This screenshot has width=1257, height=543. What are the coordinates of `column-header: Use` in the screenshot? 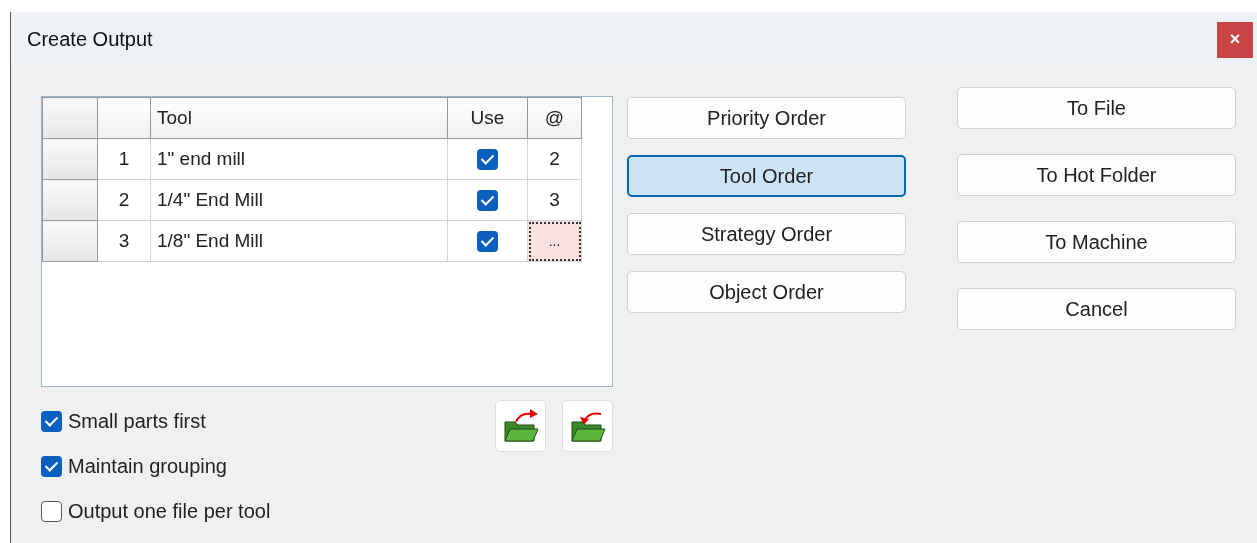 It's located at (487, 118).